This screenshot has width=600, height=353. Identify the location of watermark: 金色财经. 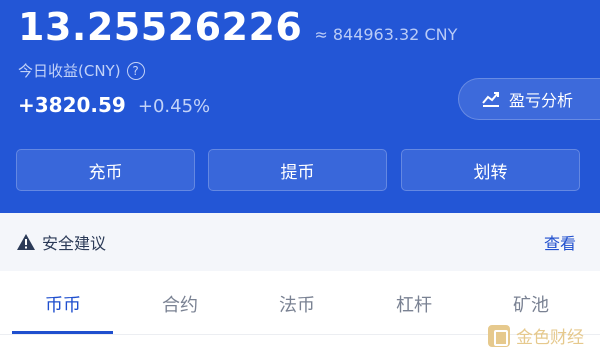
(536, 335).